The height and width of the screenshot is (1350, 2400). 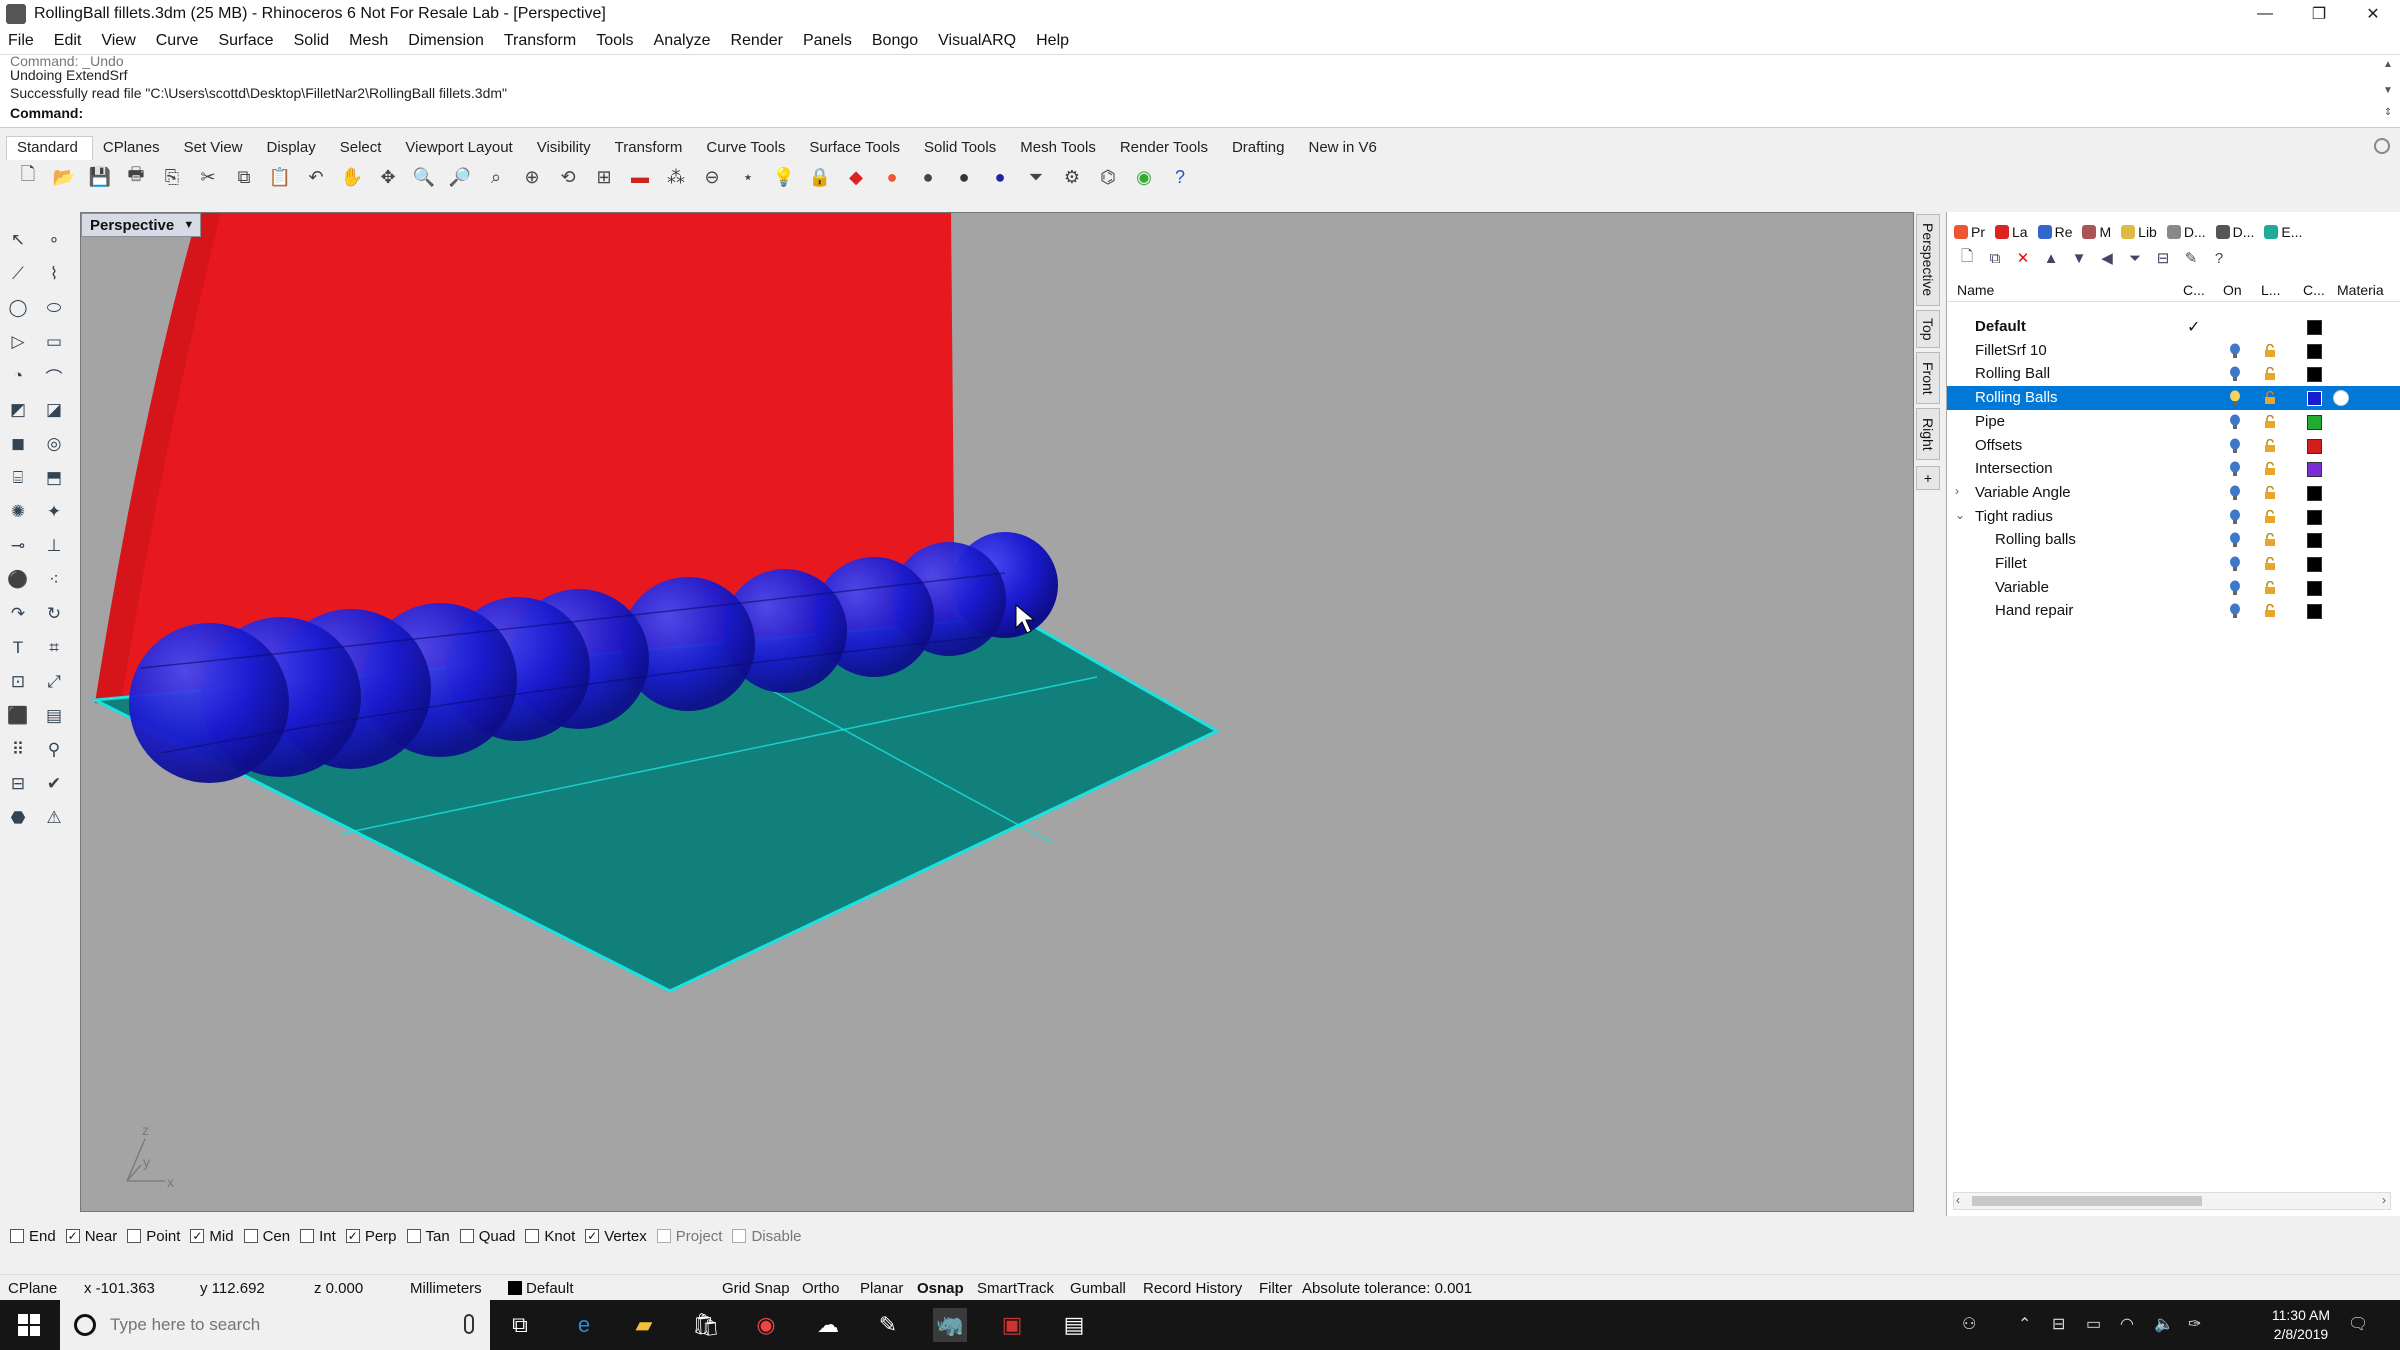 I want to click on tab-render-tools: Render Tools, so click(x=1166, y=149).